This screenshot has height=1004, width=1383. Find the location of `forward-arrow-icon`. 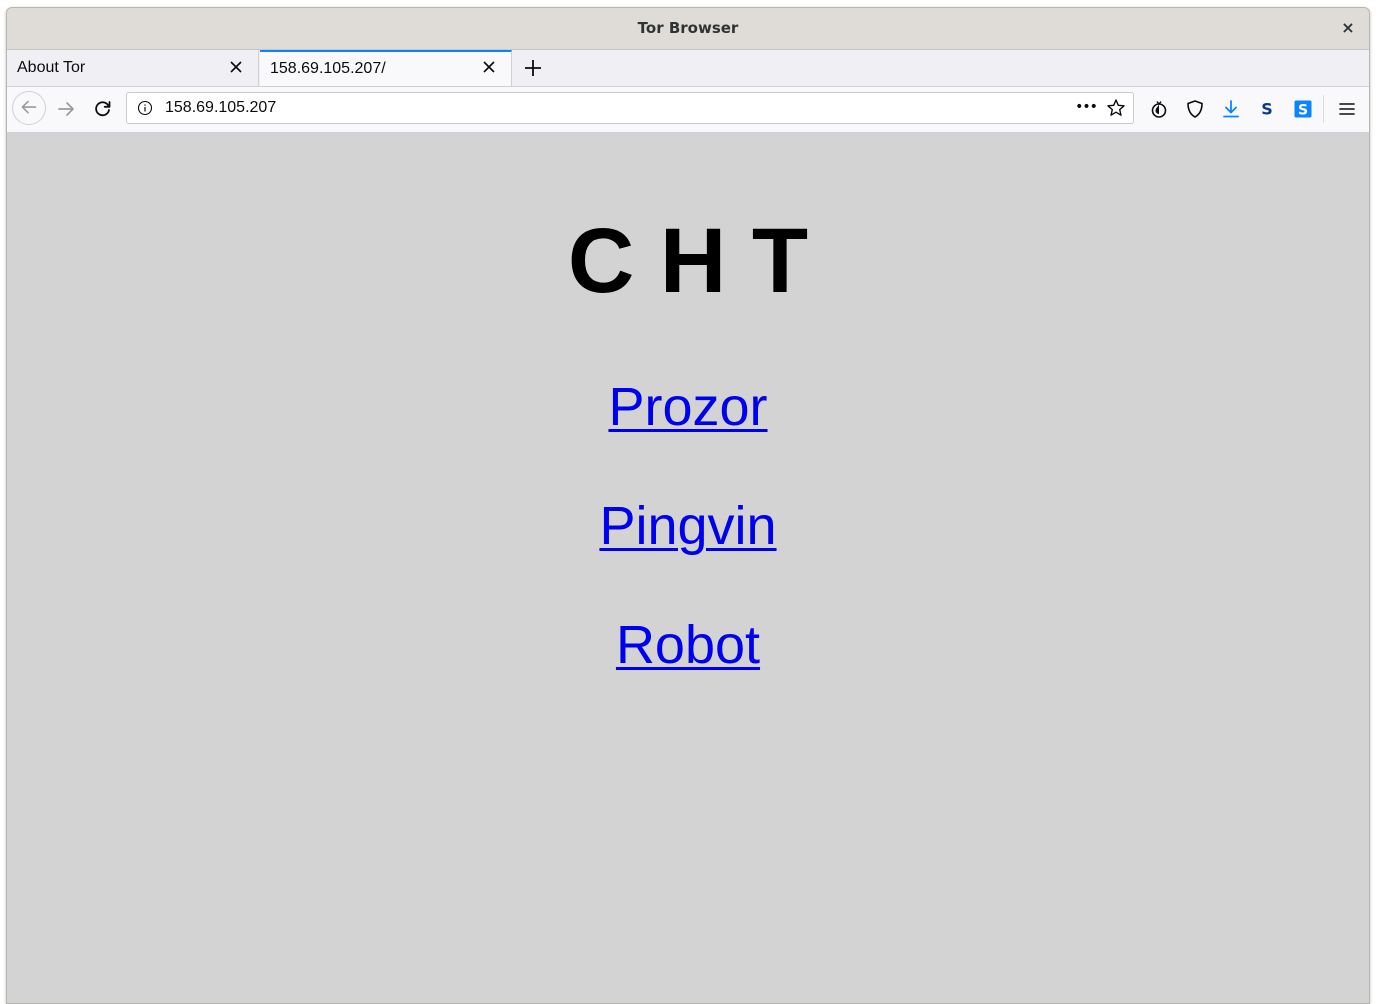

forward-arrow-icon is located at coordinates (66, 109).